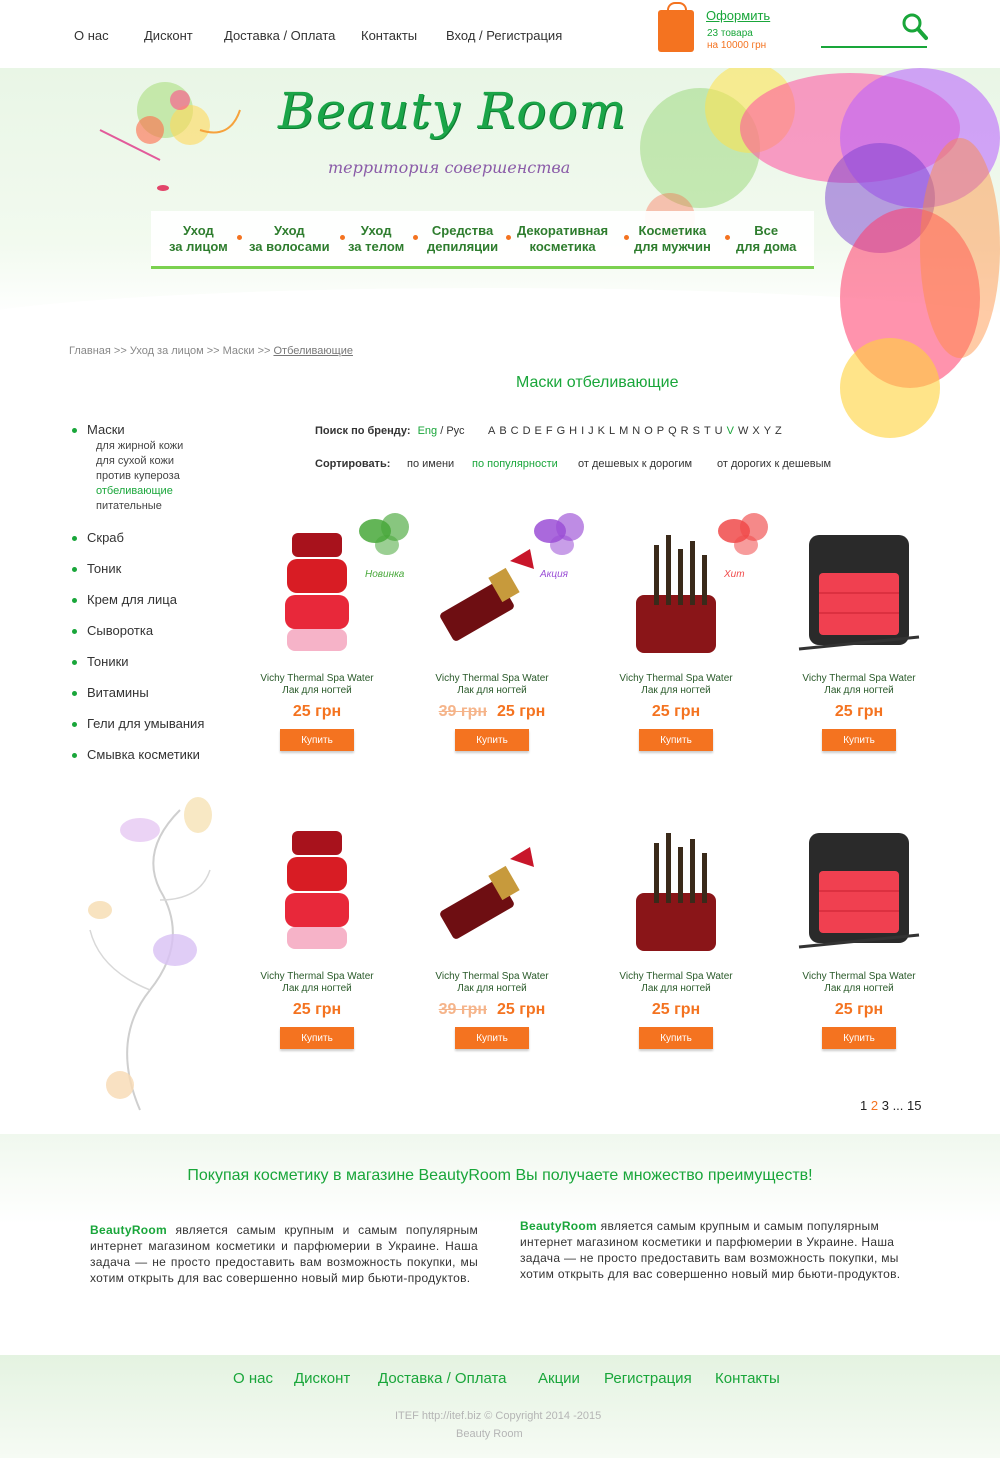  What do you see at coordinates (504, 35) in the screenshot?
I see `topnav-login: Вход / Регистрация` at bounding box center [504, 35].